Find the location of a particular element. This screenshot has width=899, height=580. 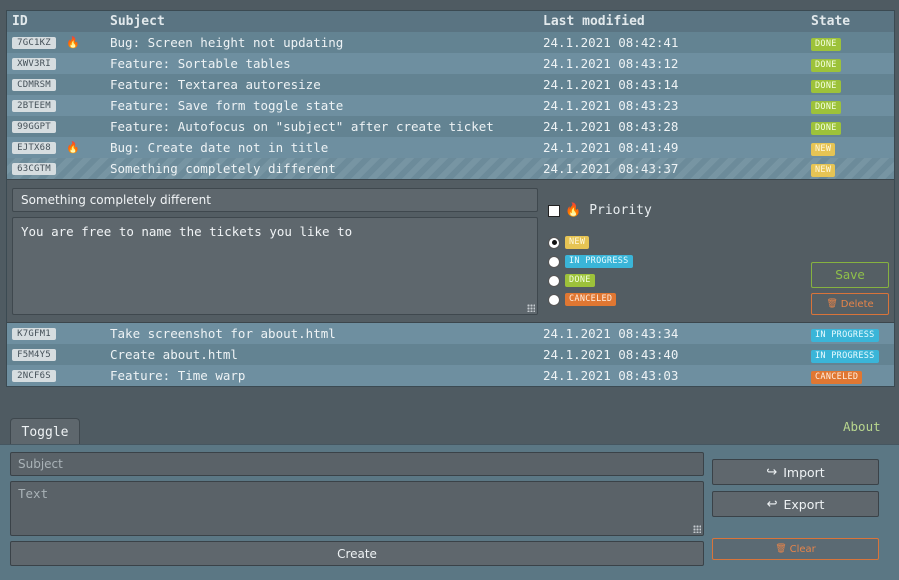

new-text-placeholder: Text is located at coordinates (33, 493).